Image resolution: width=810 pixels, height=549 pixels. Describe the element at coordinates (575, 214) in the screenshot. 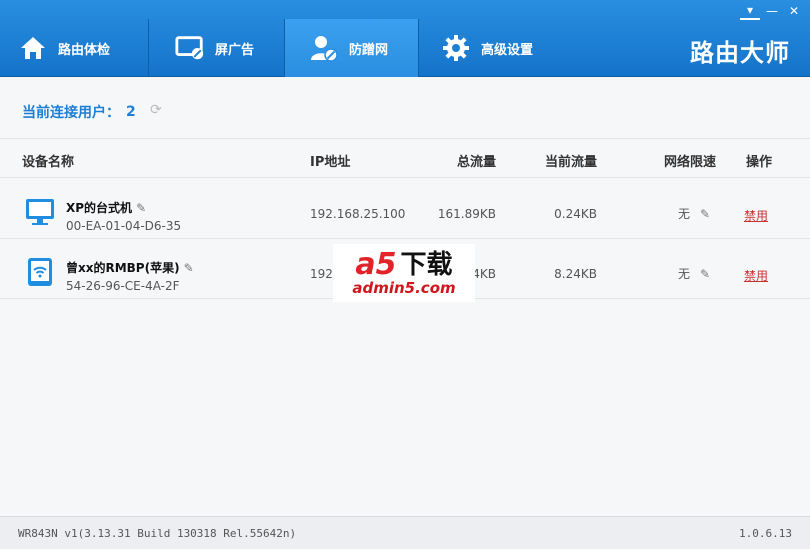

I see `device-current-traffic: 0.24KB` at that location.